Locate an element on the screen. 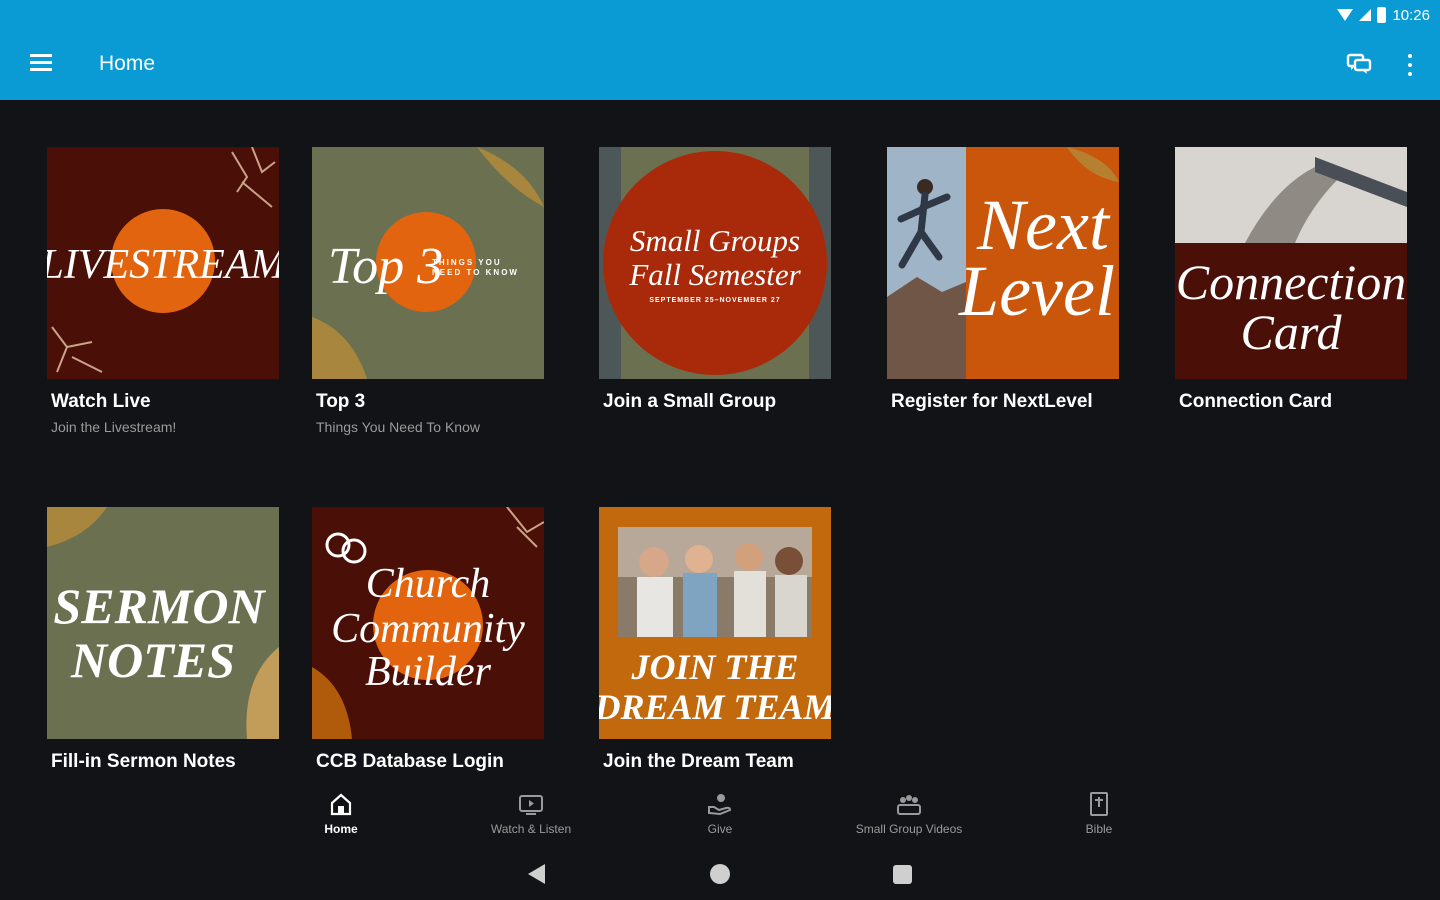 This screenshot has width=1440, height=900. card-title: Join a Small Group is located at coordinates (690, 401).